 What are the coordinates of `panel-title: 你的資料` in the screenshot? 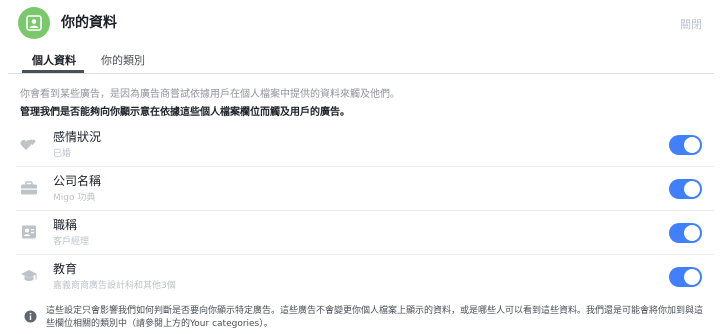 It's located at (89, 23).